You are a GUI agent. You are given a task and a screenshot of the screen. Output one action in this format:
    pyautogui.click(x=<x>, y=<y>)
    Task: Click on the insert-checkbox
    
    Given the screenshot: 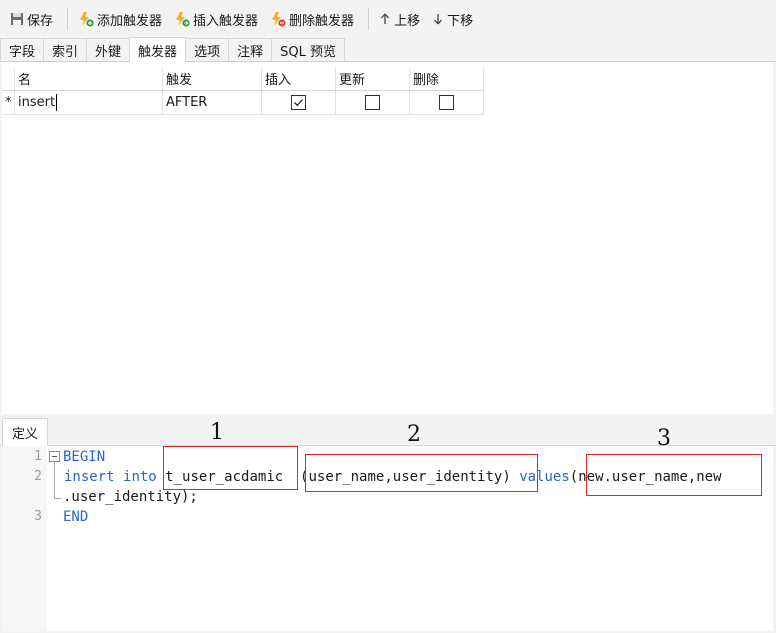 What is the action you would take?
    pyautogui.click(x=298, y=102)
    